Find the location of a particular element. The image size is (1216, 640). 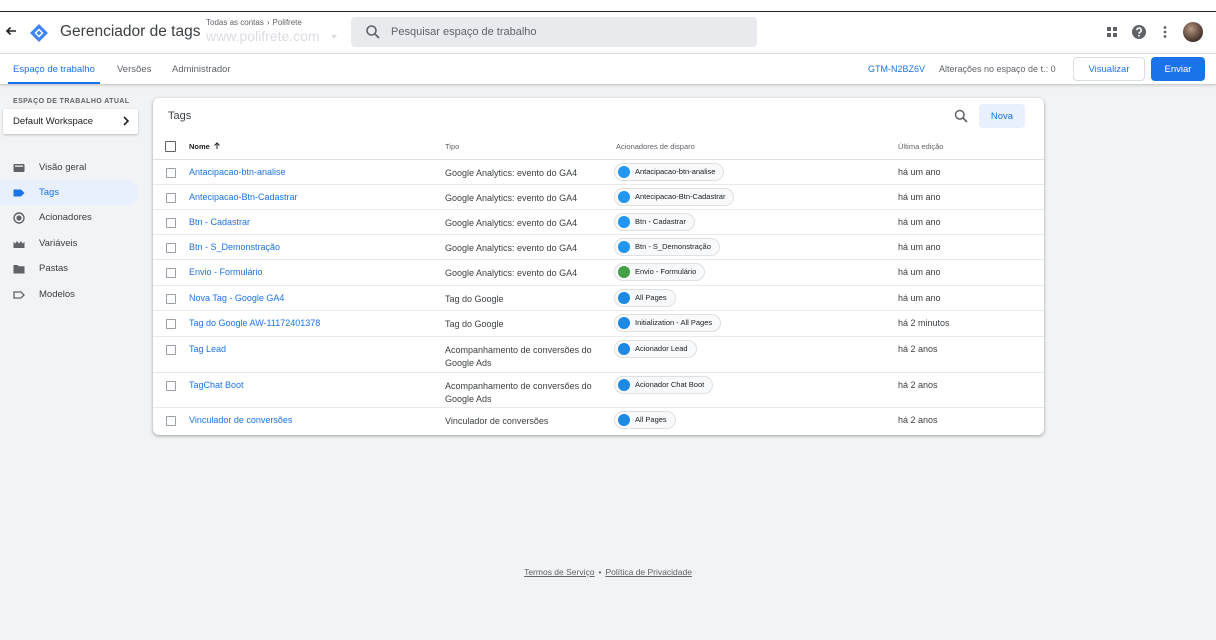

folder-icon is located at coordinates (19, 269).